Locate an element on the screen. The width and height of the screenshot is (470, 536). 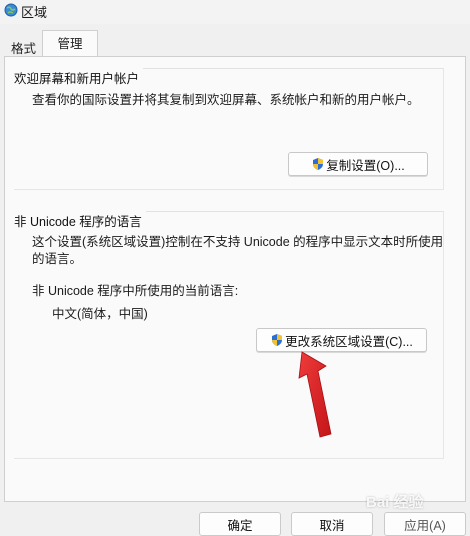
globe-icon is located at coordinates (11, 10).